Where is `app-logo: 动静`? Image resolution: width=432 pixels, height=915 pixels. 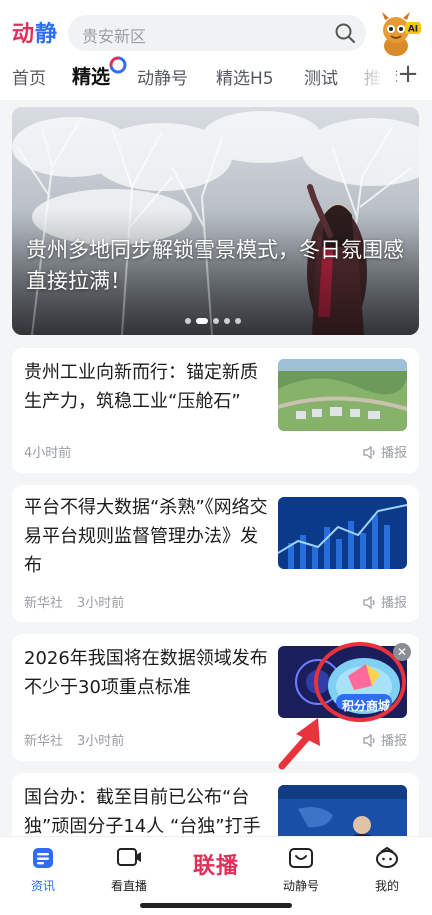 app-logo: 动静 is located at coordinates (35, 32).